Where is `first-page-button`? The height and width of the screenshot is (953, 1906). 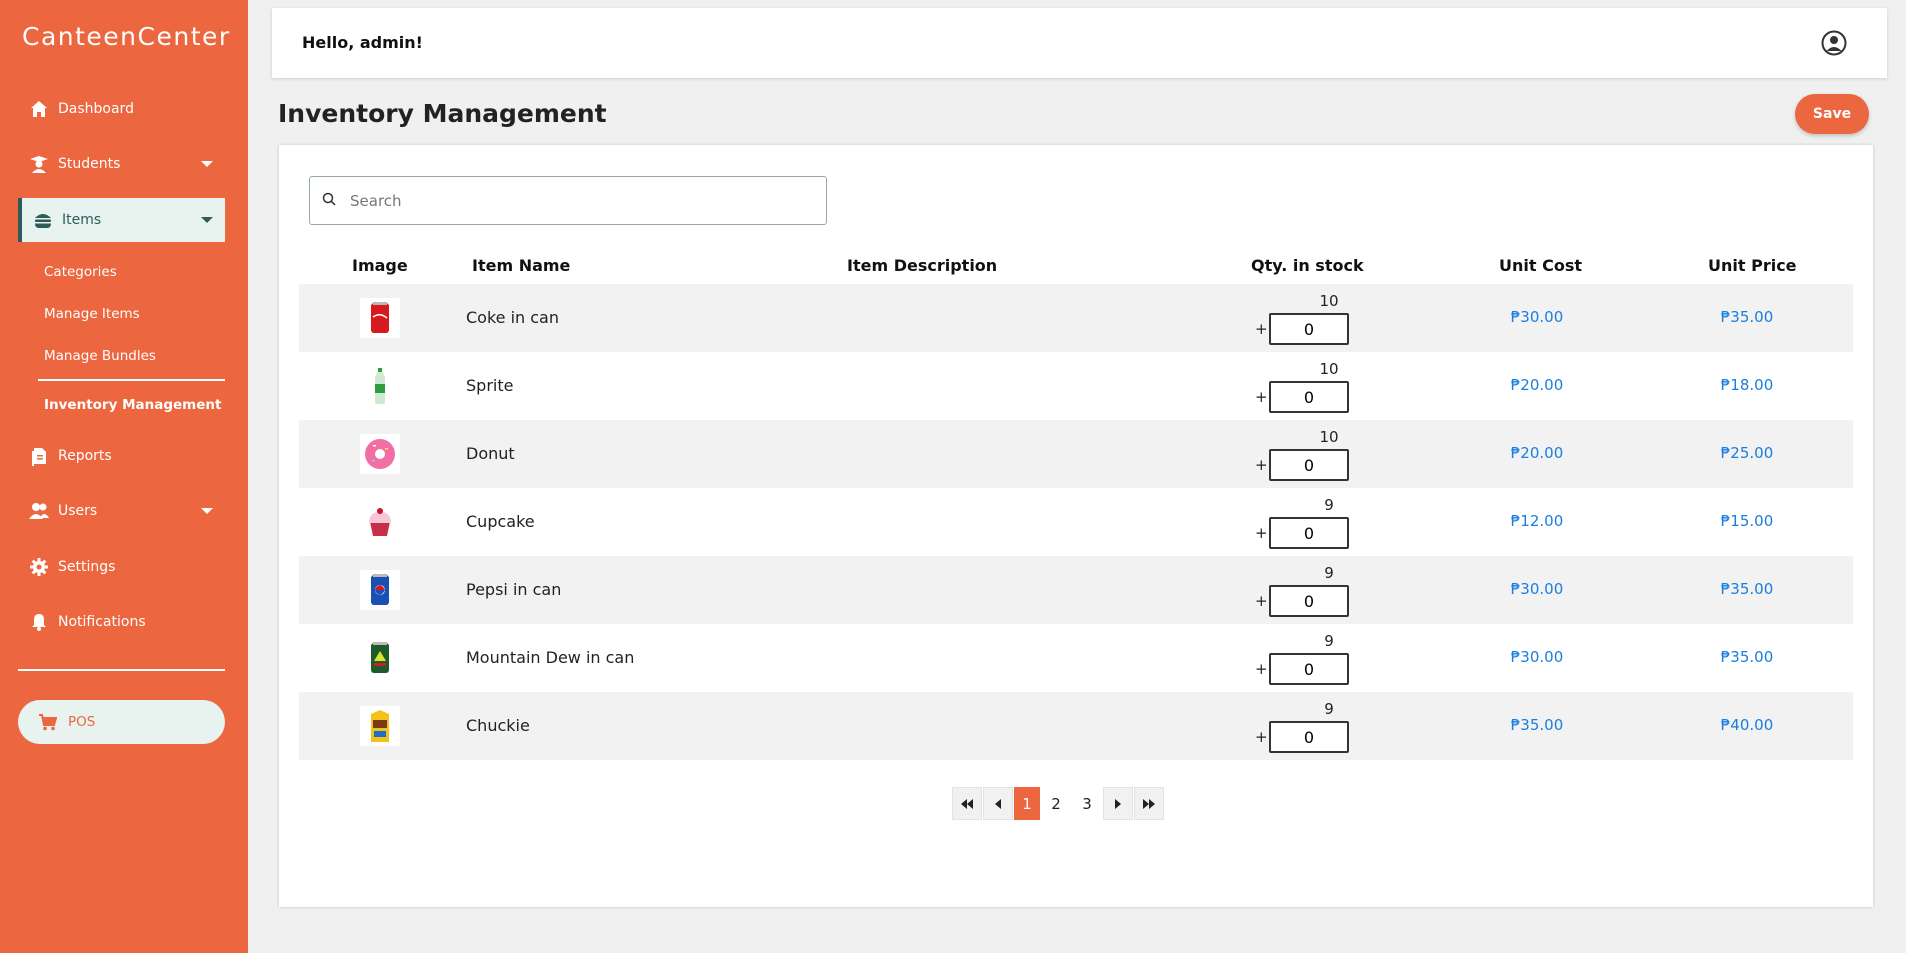
first-page-button is located at coordinates (967, 803).